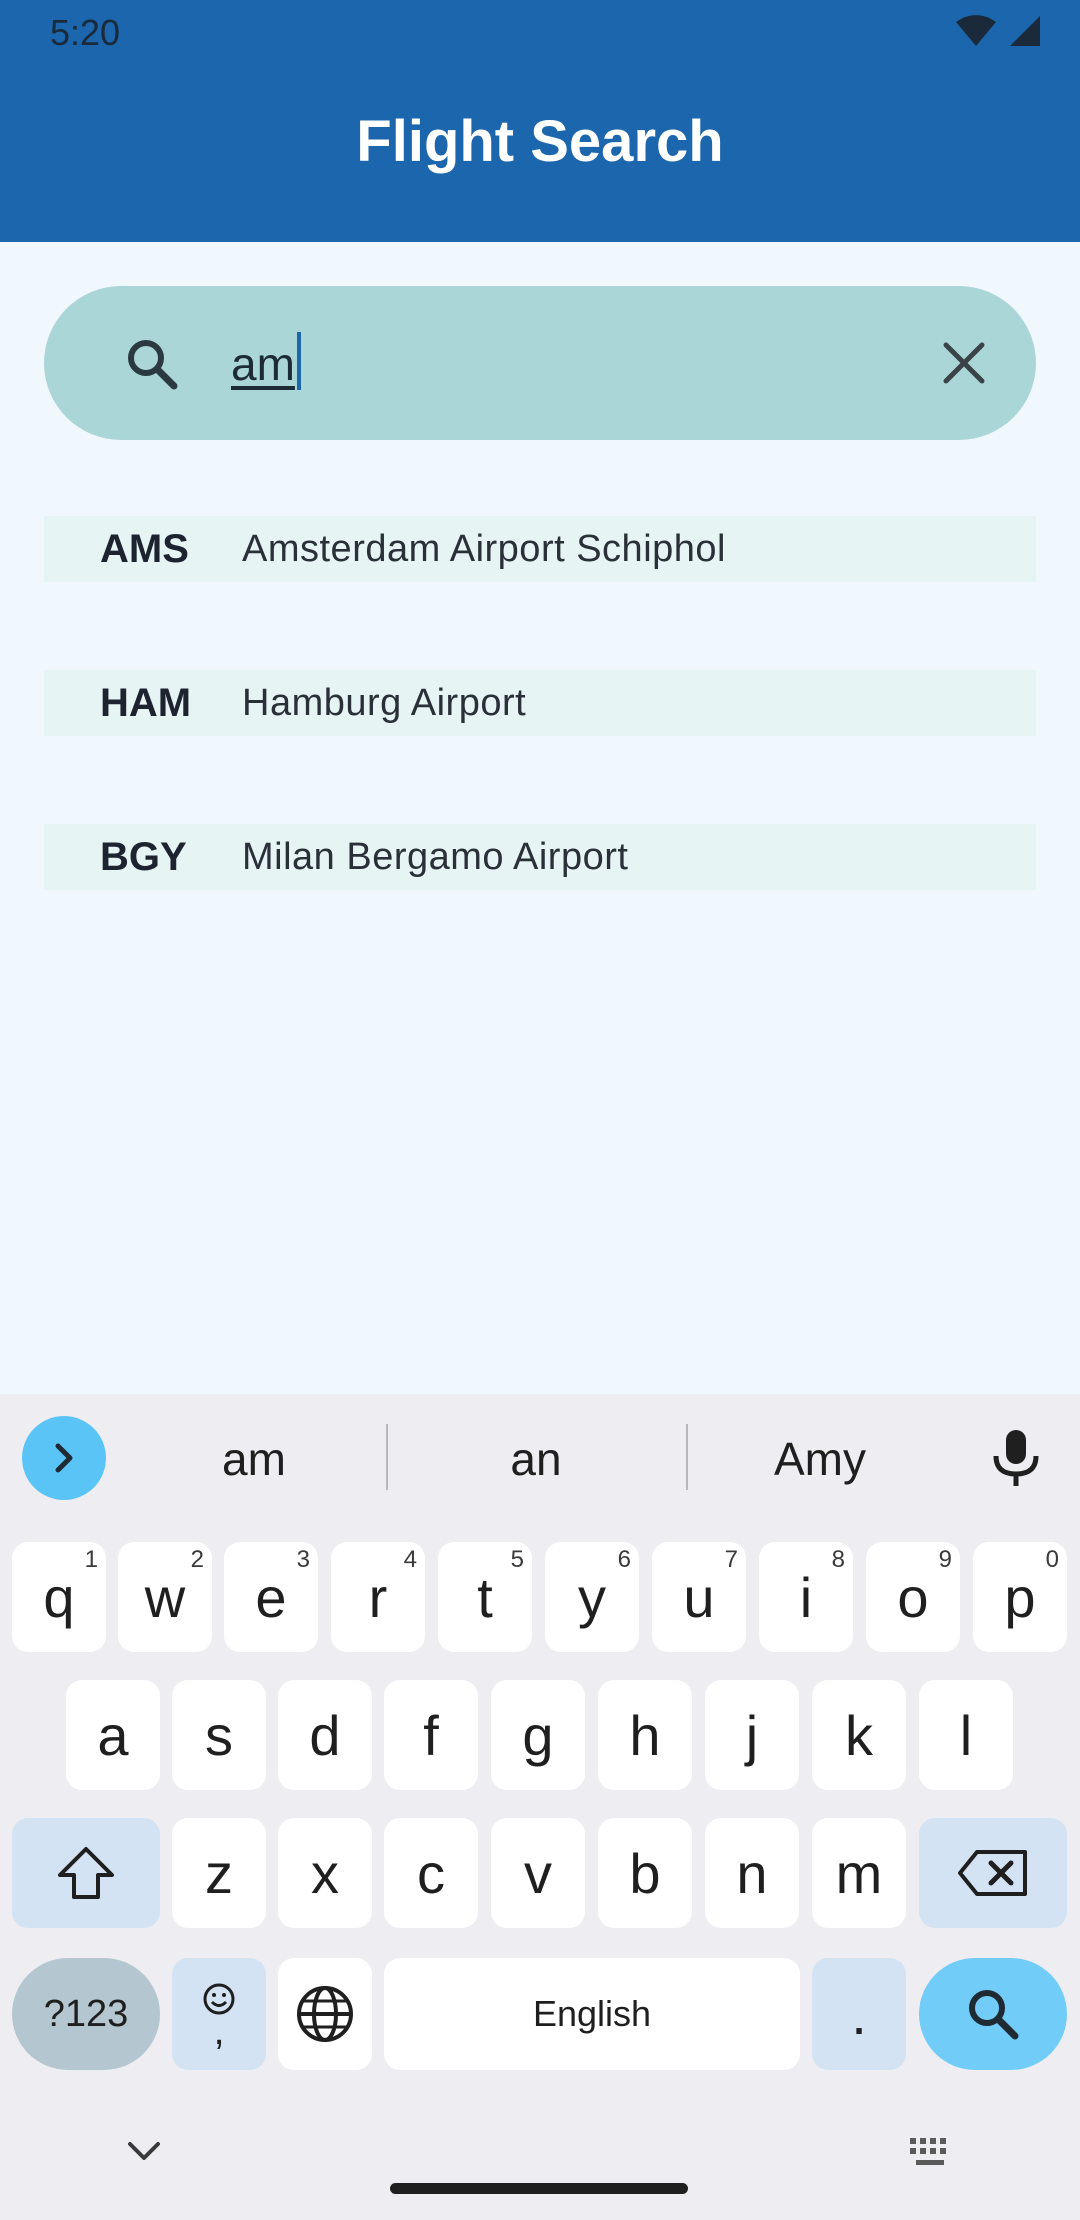 Image resolution: width=1080 pixels, height=2220 pixels. I want to click on key-a: a, so click(113, 1735).